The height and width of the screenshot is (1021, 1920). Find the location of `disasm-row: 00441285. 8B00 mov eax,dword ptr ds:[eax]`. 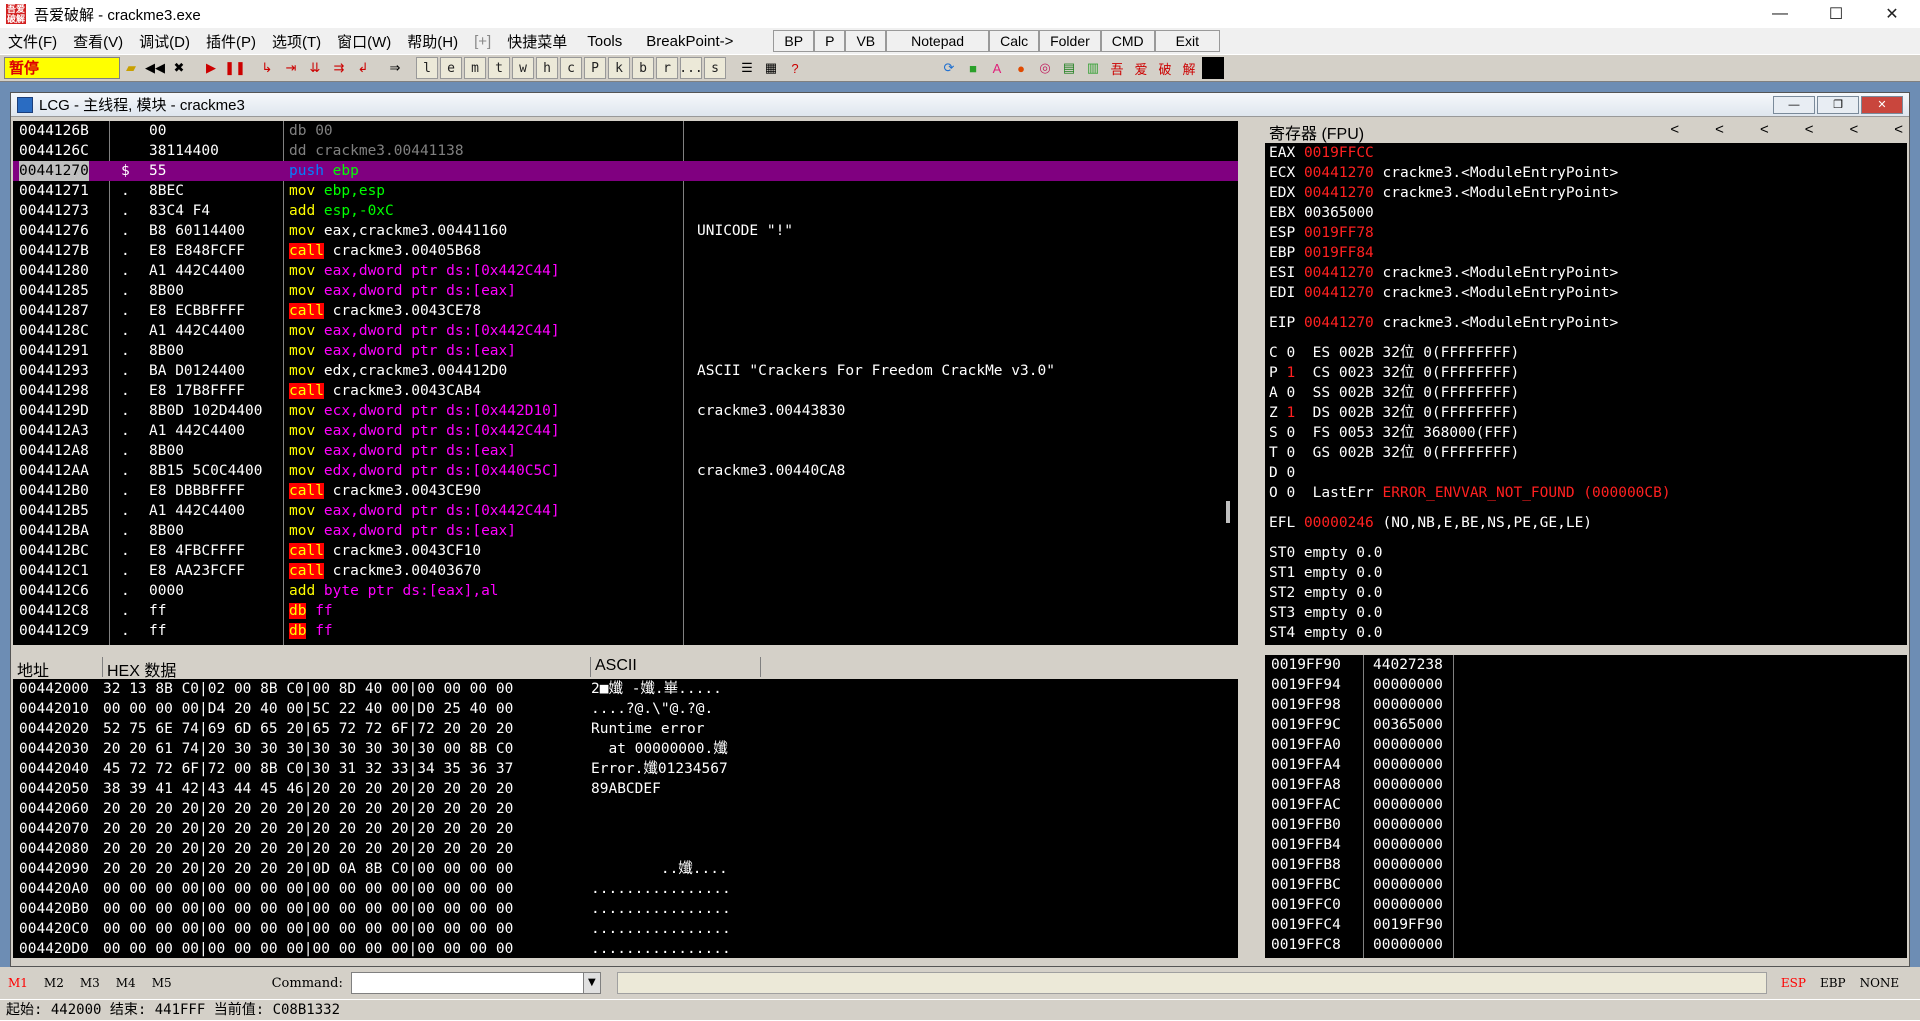

disasm-row: 00441285. 8B00 mov eax,dword ptr ds:[eax] is located at coordinates (625, 291).